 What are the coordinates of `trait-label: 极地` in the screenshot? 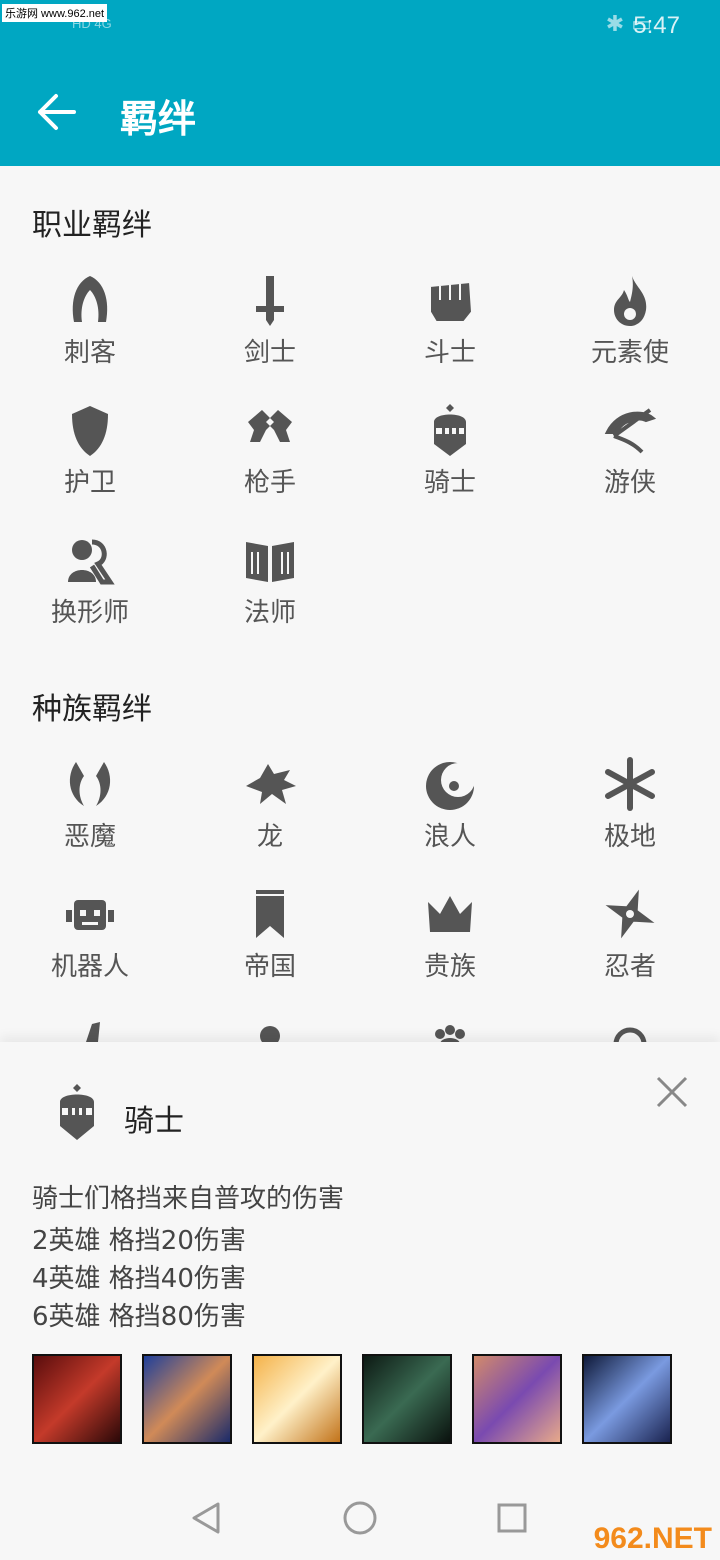 It's located at (629, 837).